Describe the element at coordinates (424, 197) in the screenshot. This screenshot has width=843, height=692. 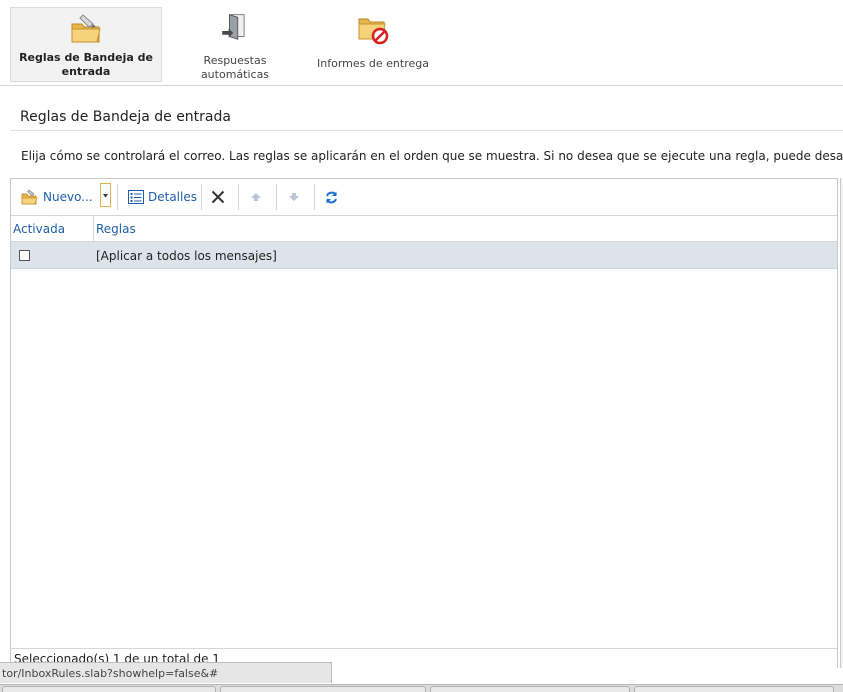
I see `rules-toolbar: Nuevo... Detalles` at that location.